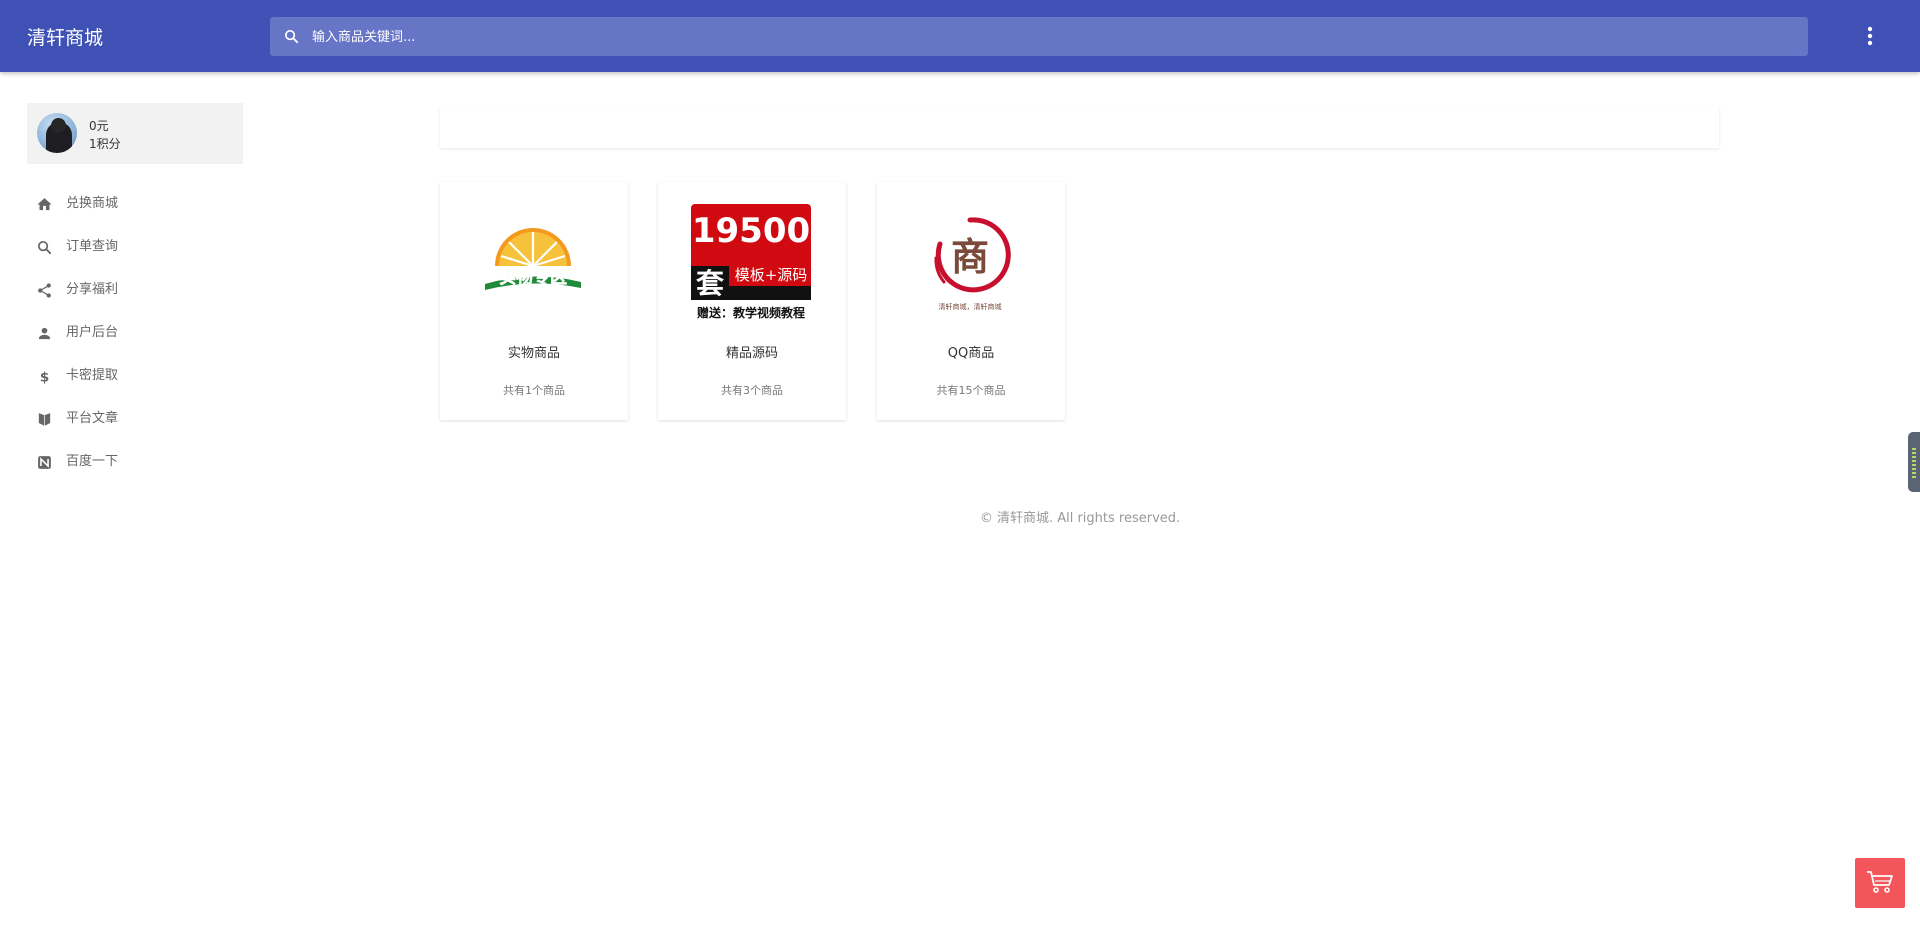  I want to click on avatar, so click(57, 133).